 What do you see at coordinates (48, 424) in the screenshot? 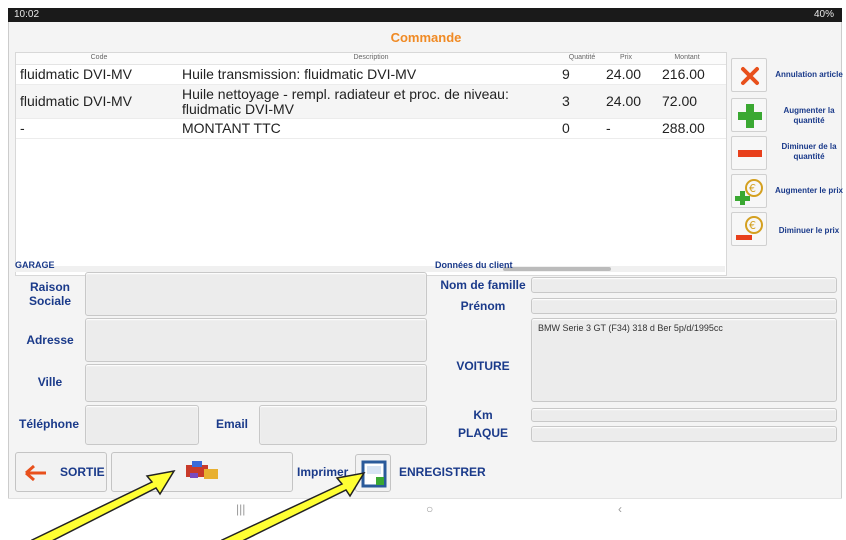
I see `telephone-label: Téléphone` at bounding box center [48, 424].